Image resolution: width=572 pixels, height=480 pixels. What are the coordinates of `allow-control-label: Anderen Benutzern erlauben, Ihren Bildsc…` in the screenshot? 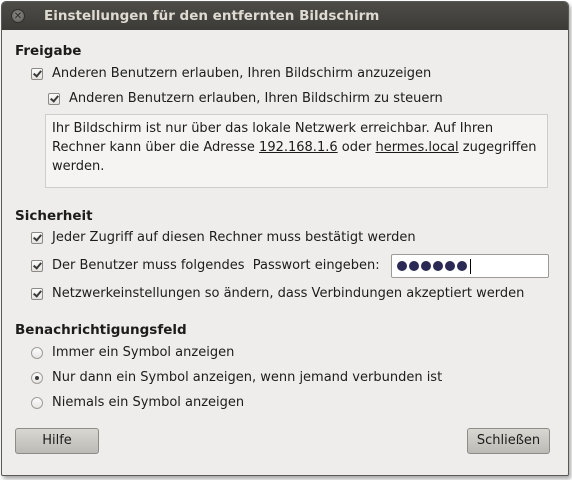 It's located at (256, 98).